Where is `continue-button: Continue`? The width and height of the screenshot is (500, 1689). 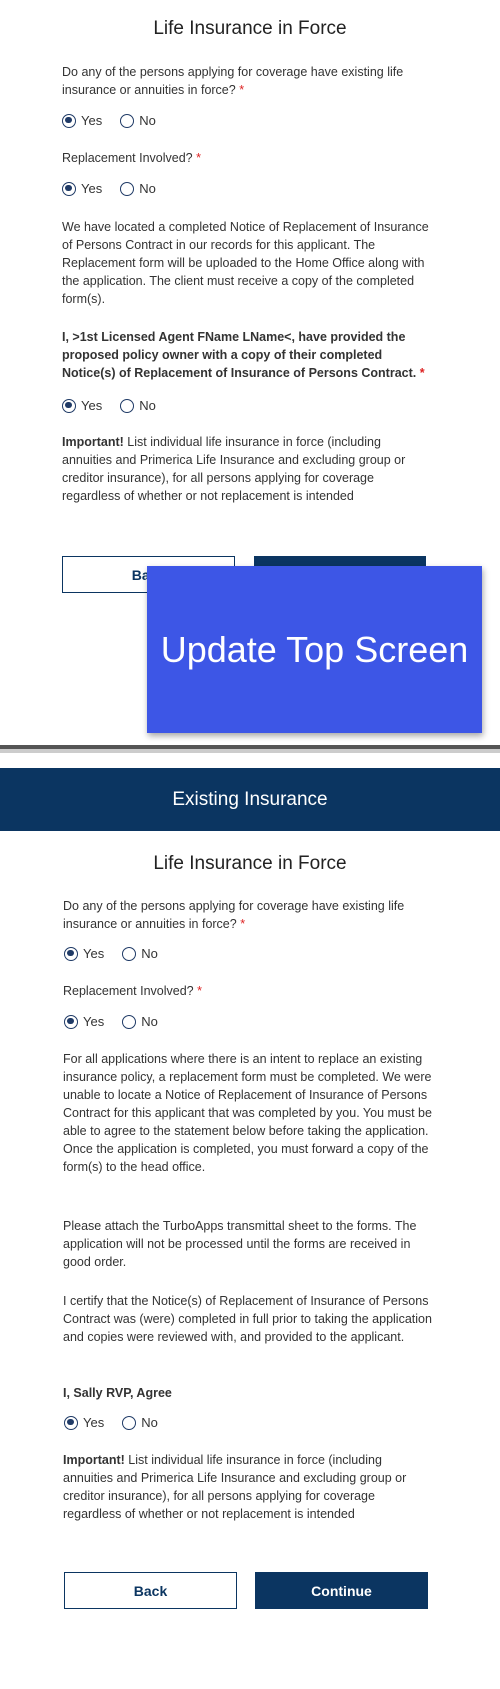 continue-button: Continue is located at coordinates (341, 1590).